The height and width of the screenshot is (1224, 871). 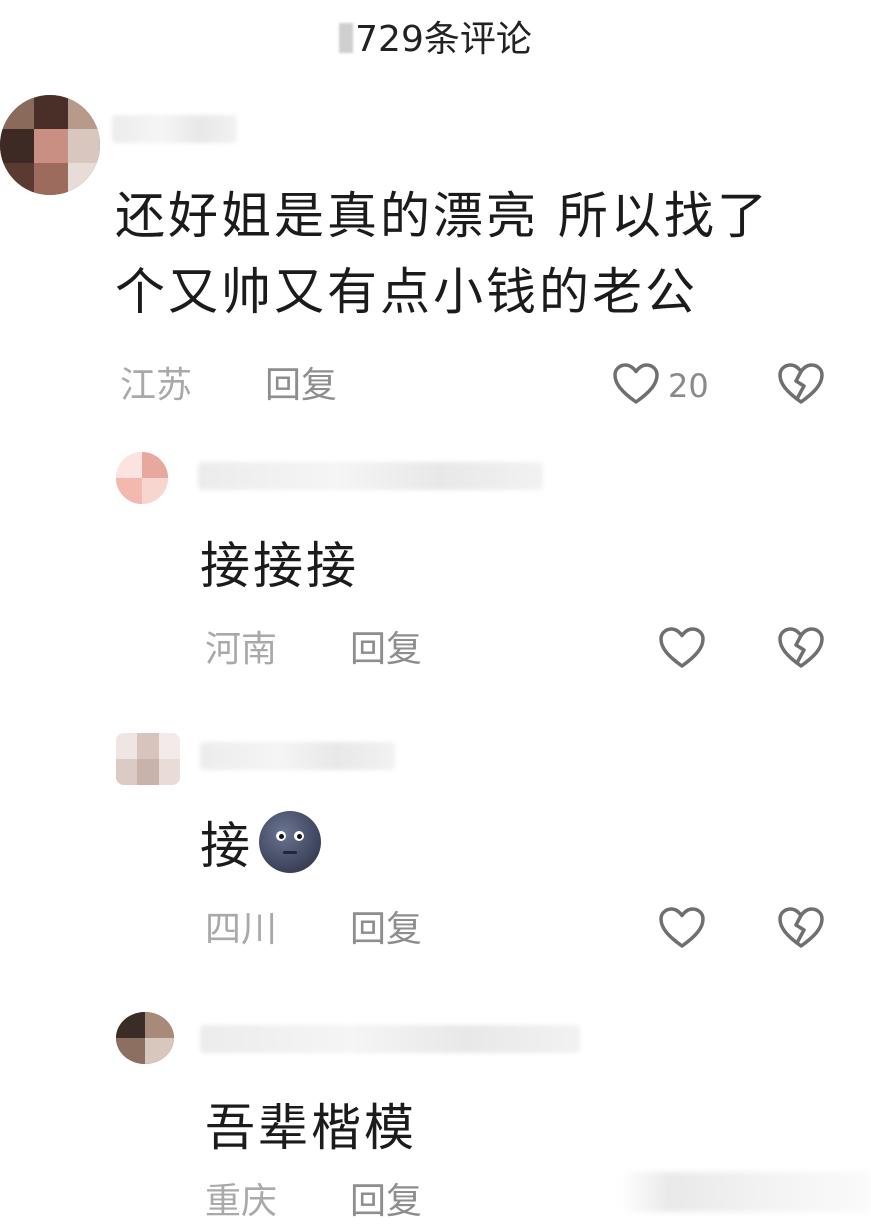 What do you see at coordinates (406, 292) in the screenshot?
I see `comment-text-line: 个又帅又有点小钱的老公` at bounding box center [406, 292].